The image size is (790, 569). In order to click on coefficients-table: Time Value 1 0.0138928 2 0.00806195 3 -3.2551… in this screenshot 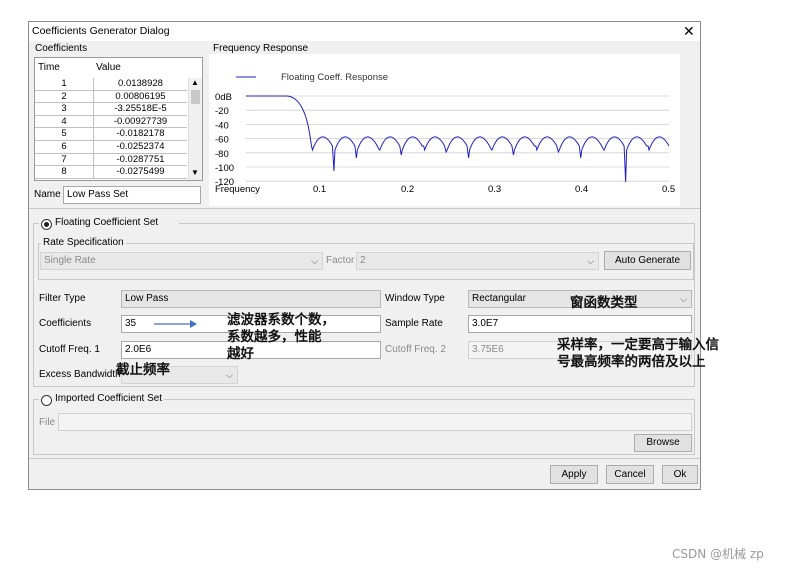, I will do `click(118, 119)`.